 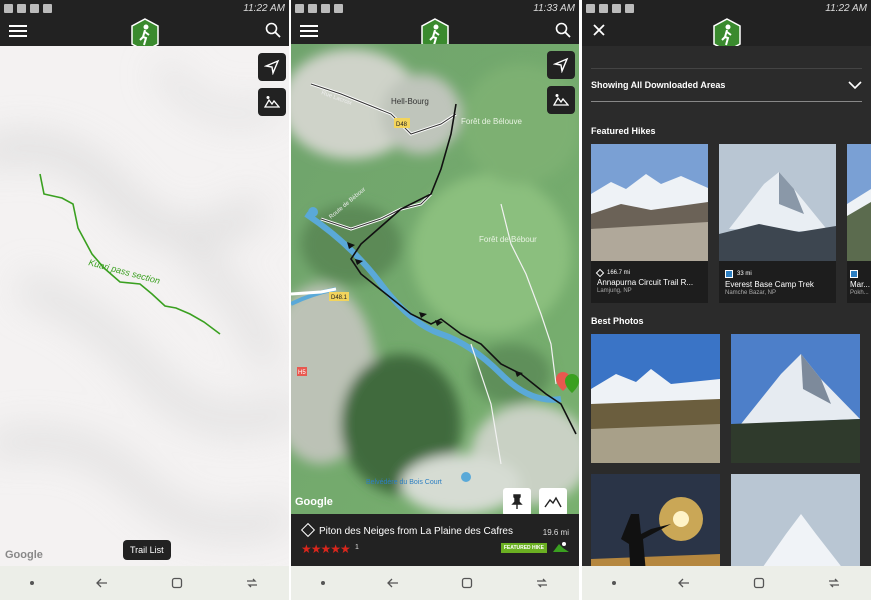 I want to click on photos-heading: Best Photos, so click(x=617, y=321).